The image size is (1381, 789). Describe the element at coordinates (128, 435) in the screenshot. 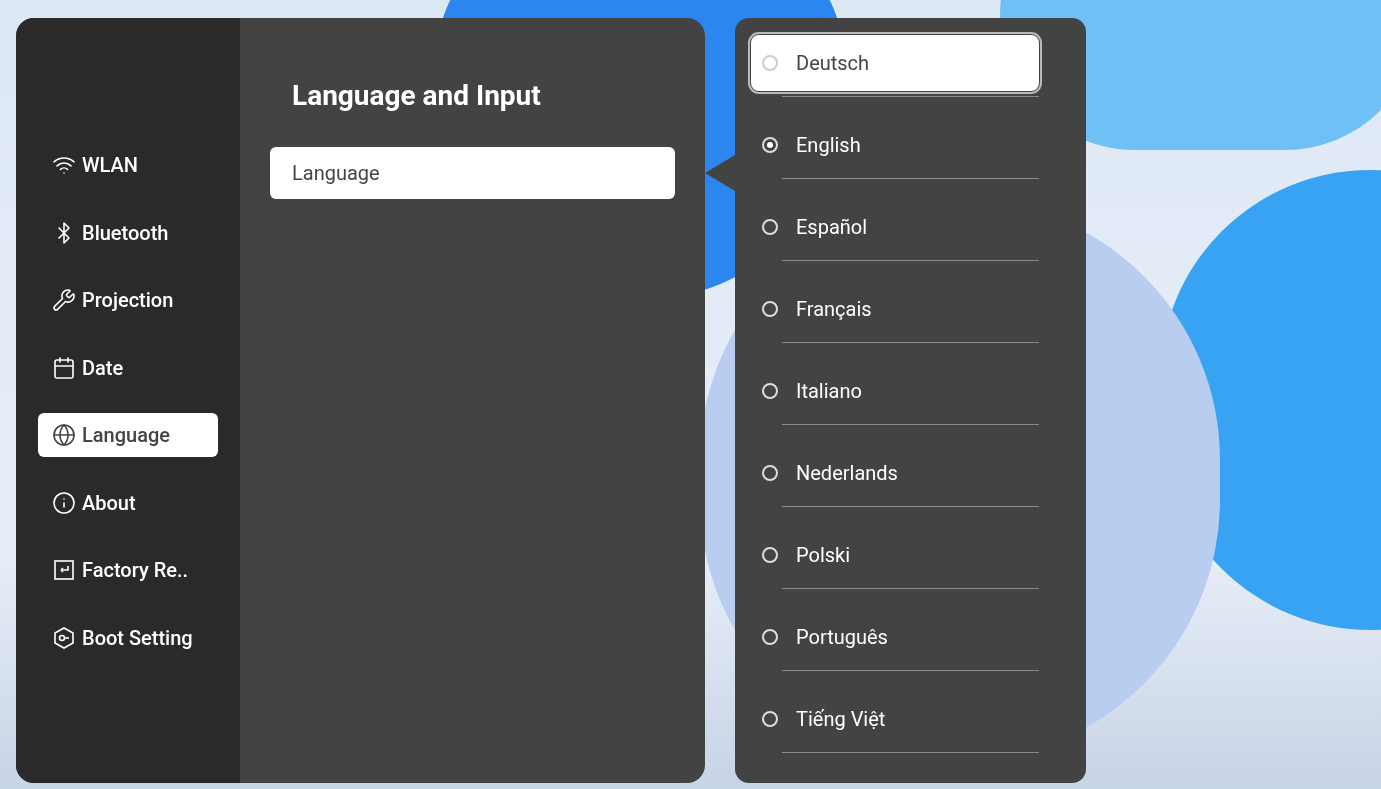

I see `sidebar-item: Language` at that location.